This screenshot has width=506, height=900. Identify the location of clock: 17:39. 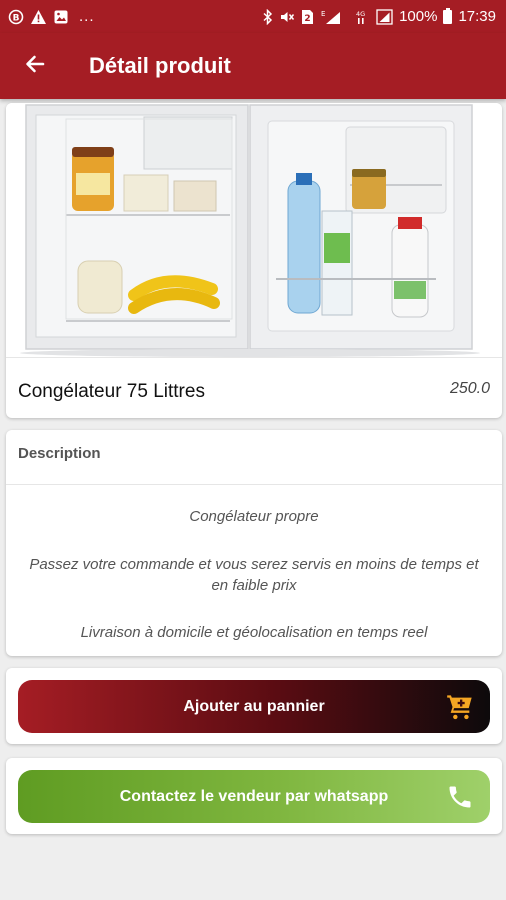
(477, 16).